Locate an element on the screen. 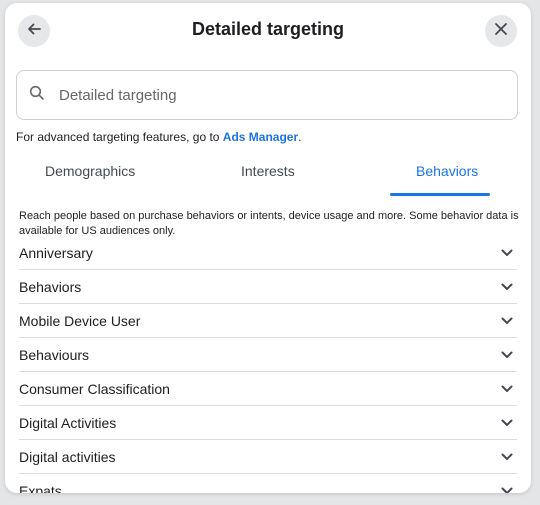 Image resolution: width=540 pixels, height=505 pixels. category-label: Expats is located at coordinates (40, 488).